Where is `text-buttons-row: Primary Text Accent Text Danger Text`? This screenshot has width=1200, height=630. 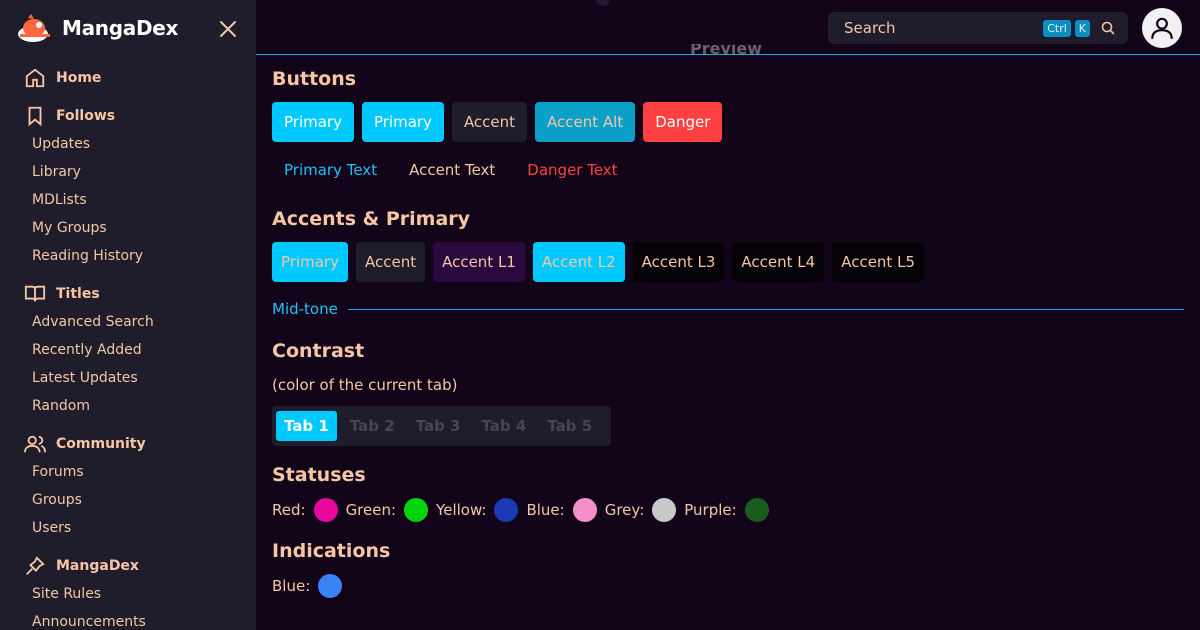 text-buttons-row: Primary Text Accent Text Danger Text is located at coordinates (455, 170).